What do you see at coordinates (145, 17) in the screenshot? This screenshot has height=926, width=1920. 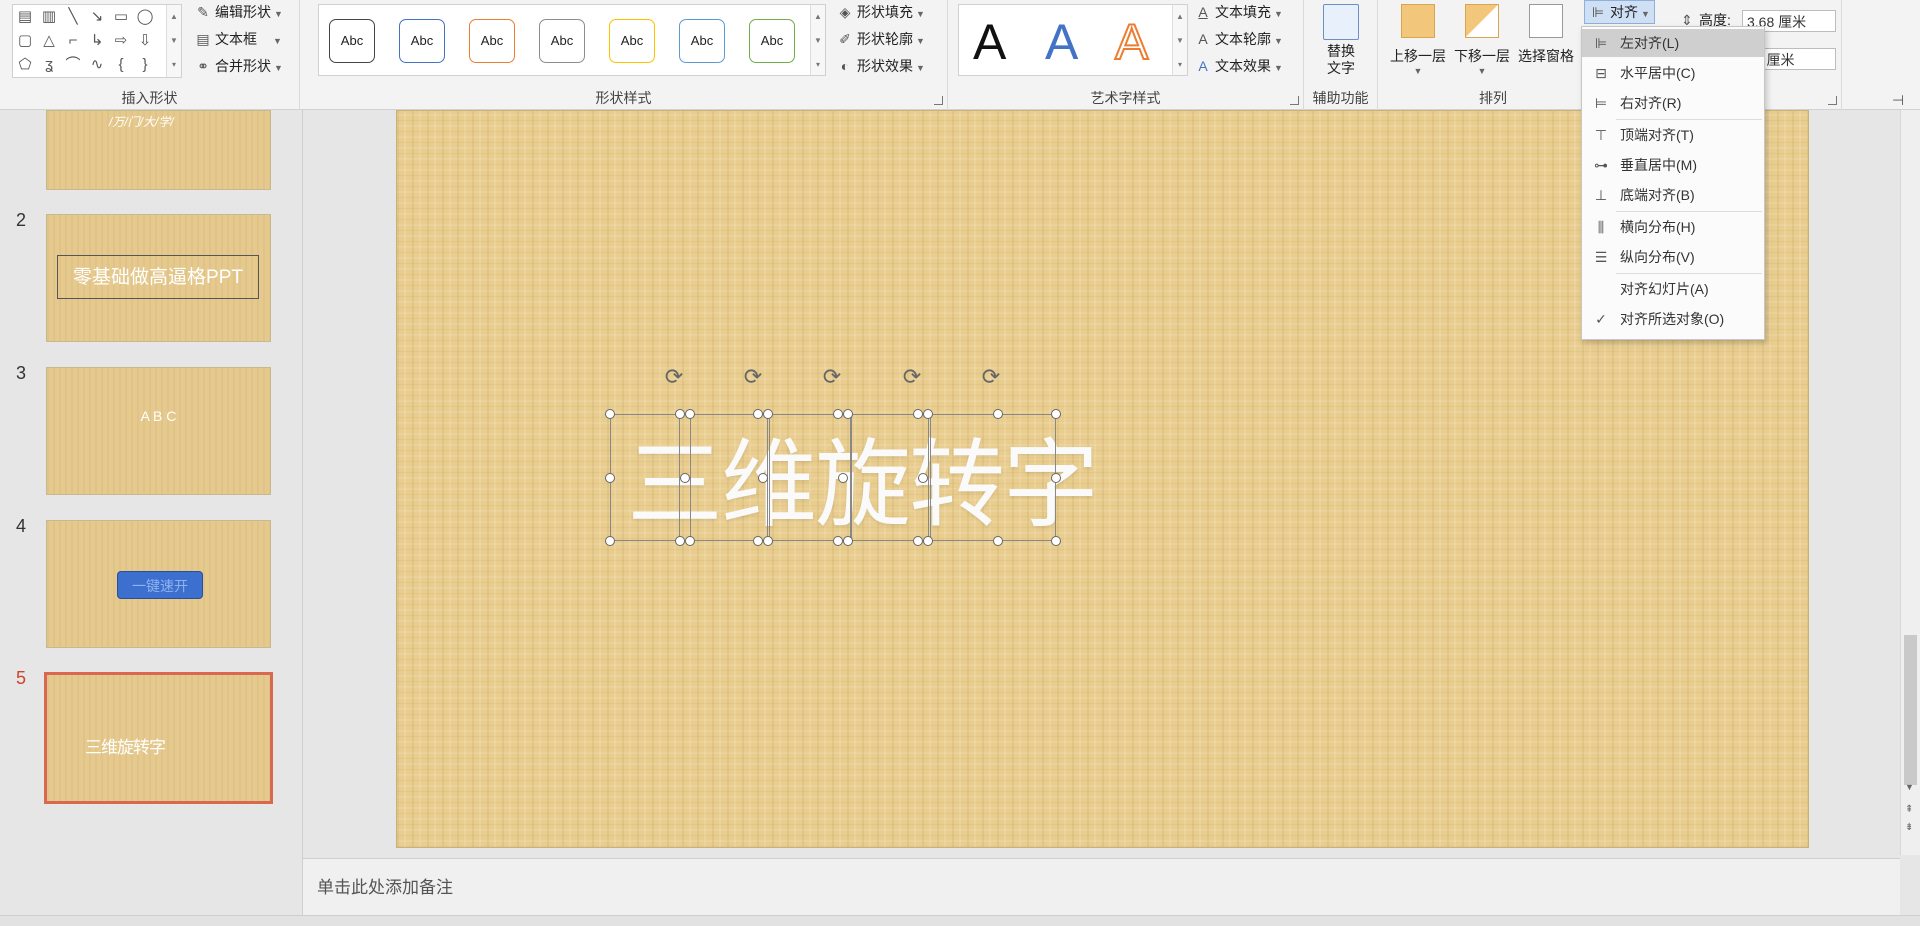 I see `oval-shape-icon: ◯` at bounding box center [145, 17].